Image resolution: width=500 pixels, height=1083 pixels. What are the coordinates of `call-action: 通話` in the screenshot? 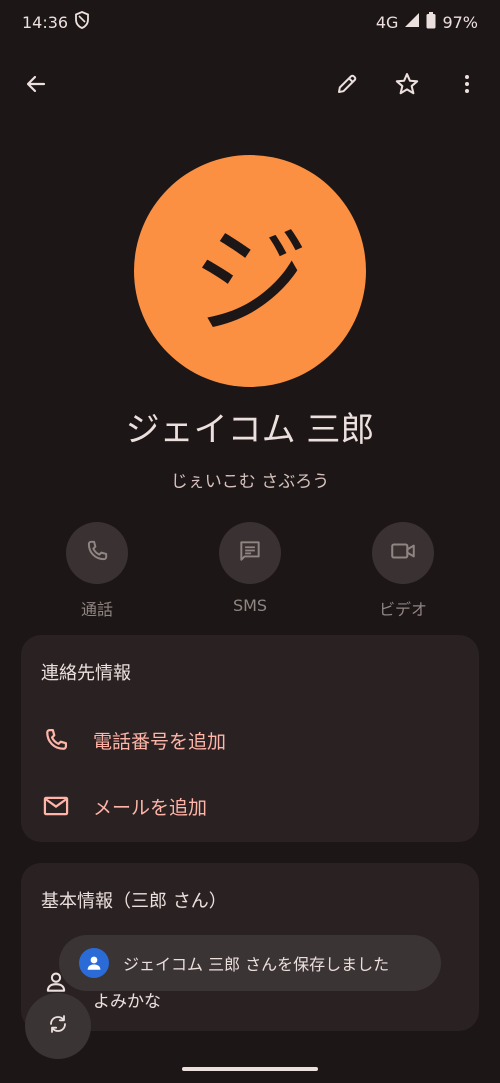 It's located at (97, 571).